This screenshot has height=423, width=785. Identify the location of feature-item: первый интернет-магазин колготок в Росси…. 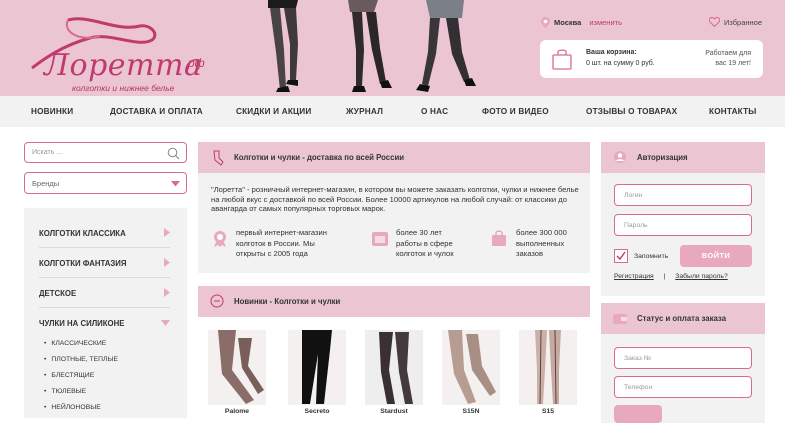
(270, 244).